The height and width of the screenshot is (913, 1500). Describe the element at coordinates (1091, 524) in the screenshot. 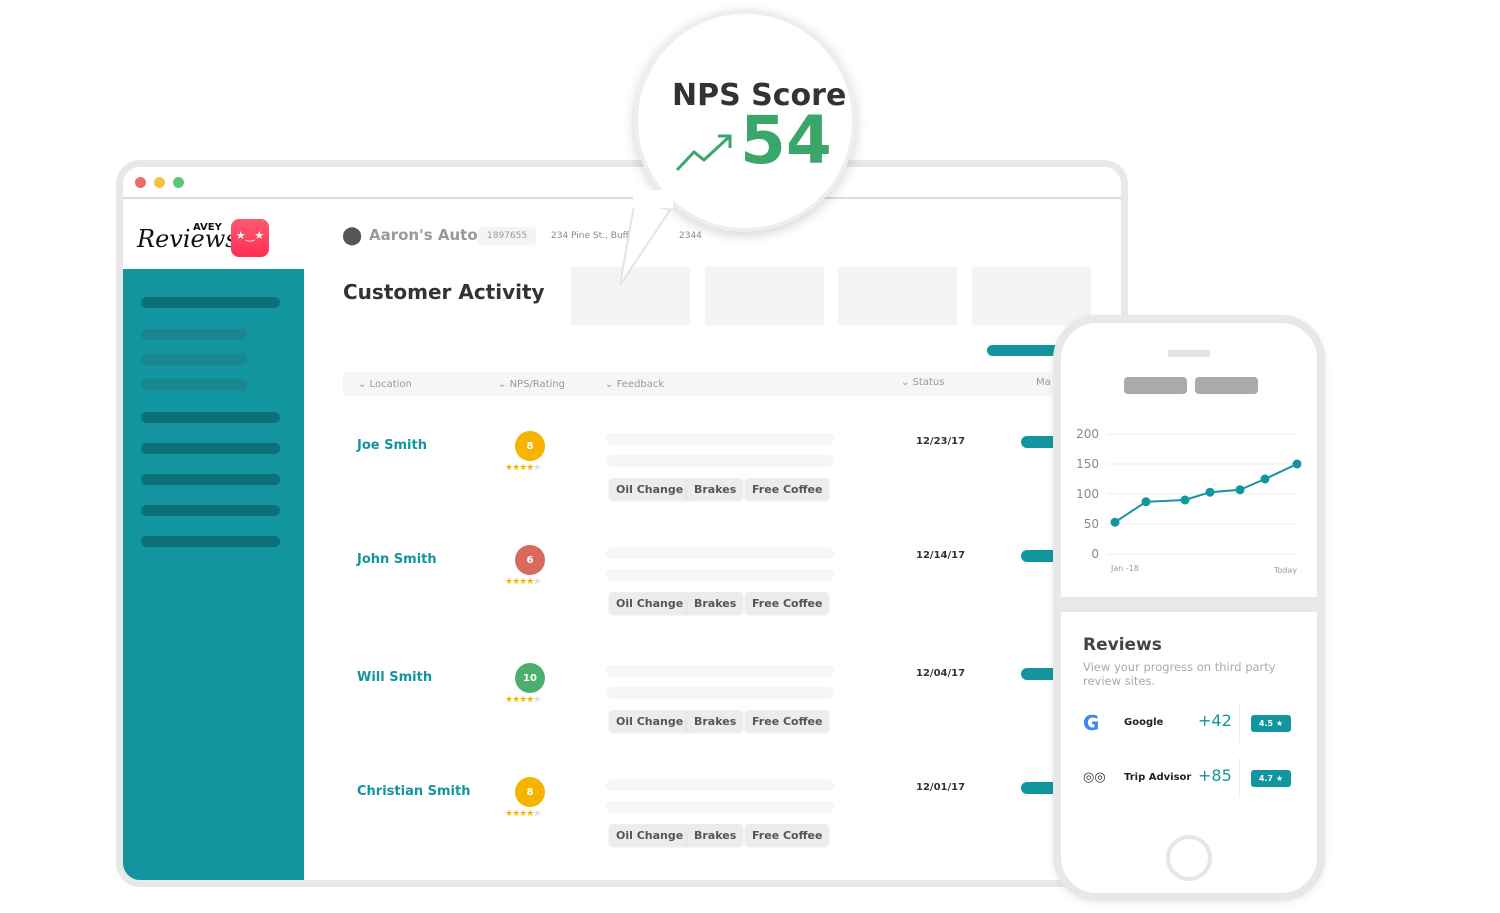

I see `y-tick-label: 50` at that location.